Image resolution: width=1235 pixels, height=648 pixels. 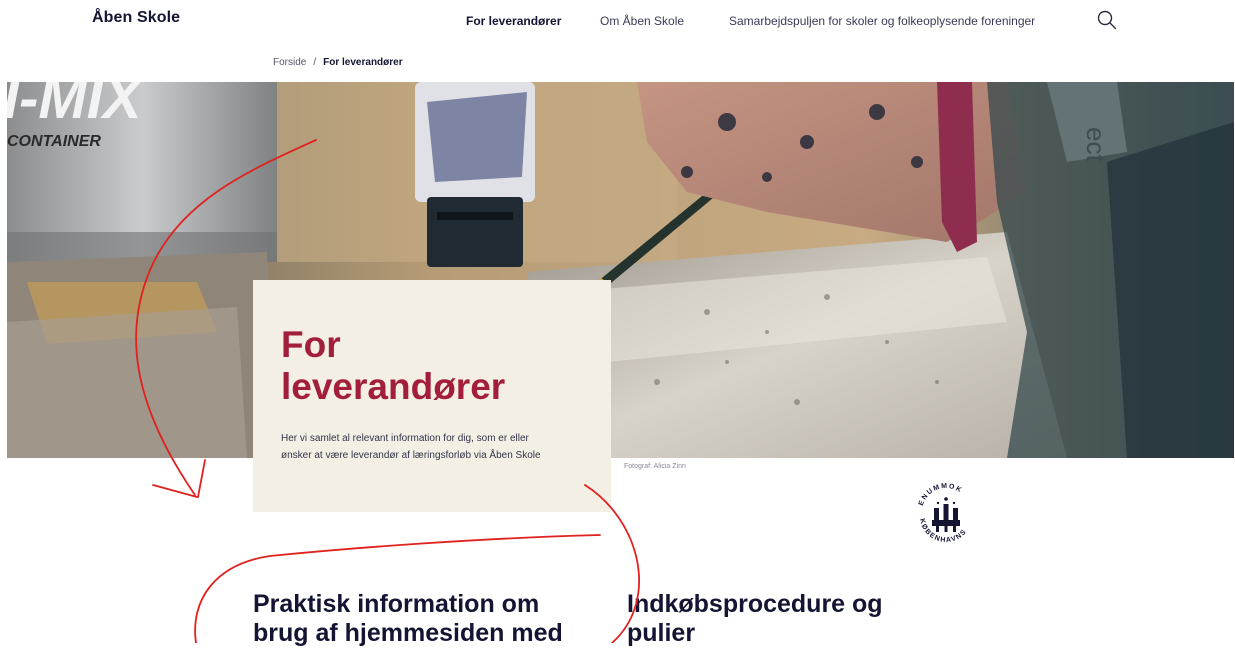 I want to click on page-title: For leverandører, so click(x=441, y=366).